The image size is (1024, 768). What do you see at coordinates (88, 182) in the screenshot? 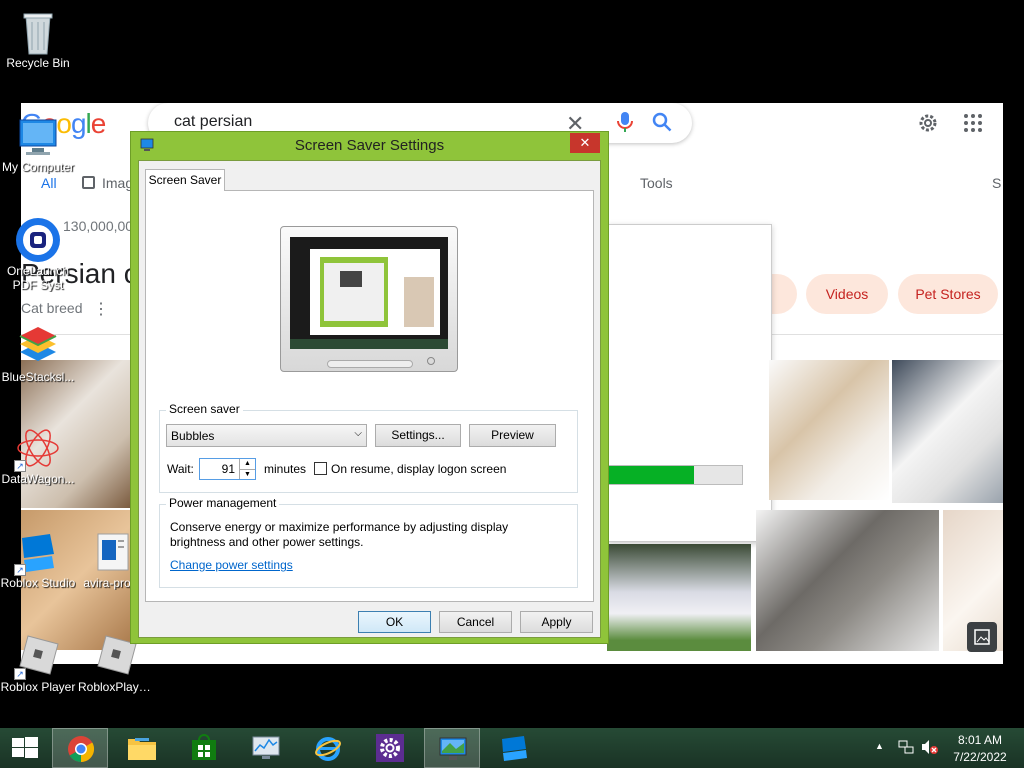
I see `image-icon` at bounding box center [88, 182].